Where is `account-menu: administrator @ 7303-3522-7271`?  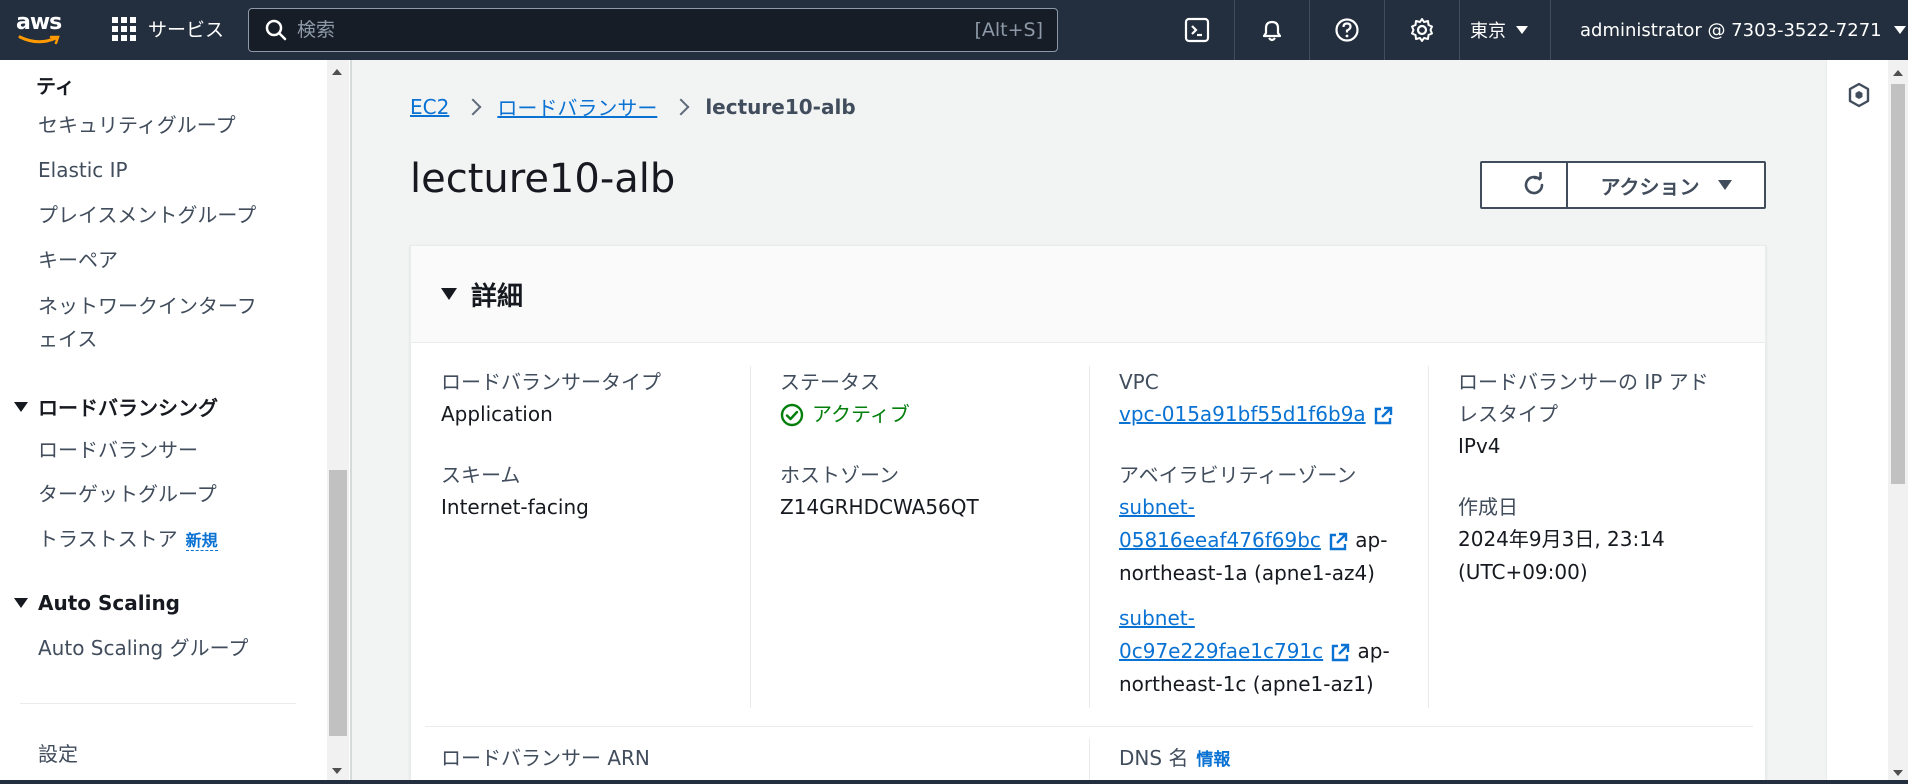 account-menu: administrator @ 7303-3522-7271 is located at coordinates (1743, 30).